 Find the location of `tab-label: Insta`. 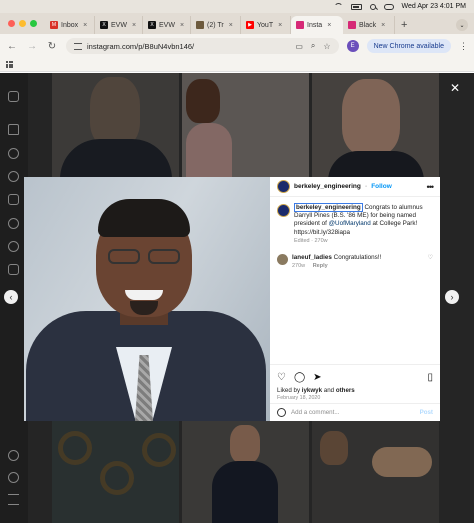

tab-label: Insta is located at coordinates (315, 25).